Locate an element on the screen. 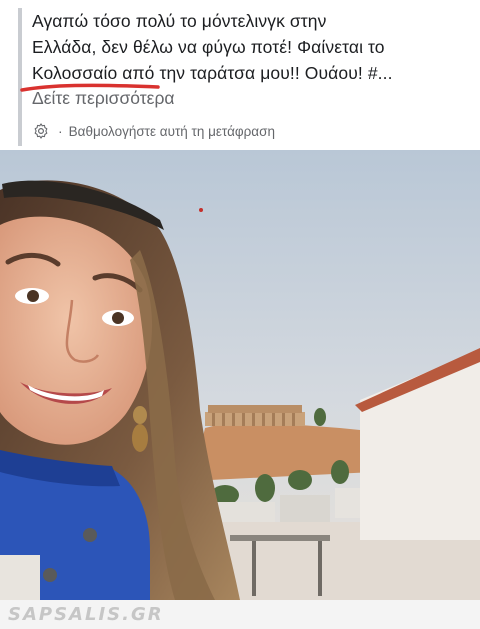 This screenshot has width=480, height=629. earring is located at coordinates (140, 429).